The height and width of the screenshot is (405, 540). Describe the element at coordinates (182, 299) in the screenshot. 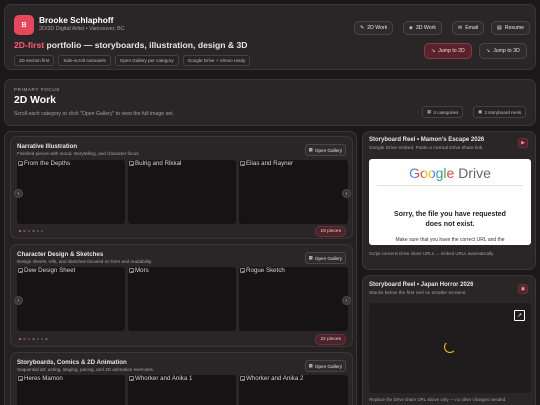

I see `thumbnail: Mors` at that location.